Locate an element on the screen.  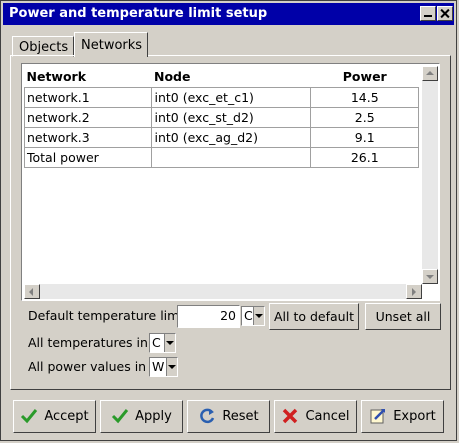
arrow-right-icon is located at coordinates (414, 292).